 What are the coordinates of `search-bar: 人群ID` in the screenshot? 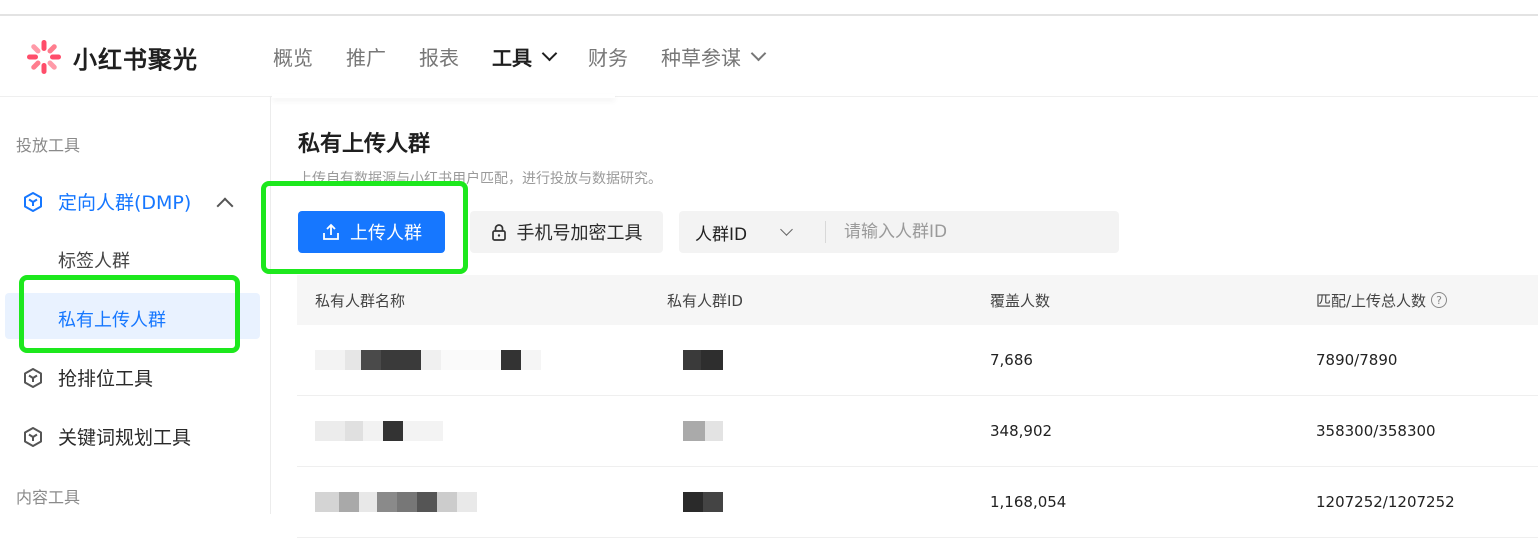 It's located at (899, 232).